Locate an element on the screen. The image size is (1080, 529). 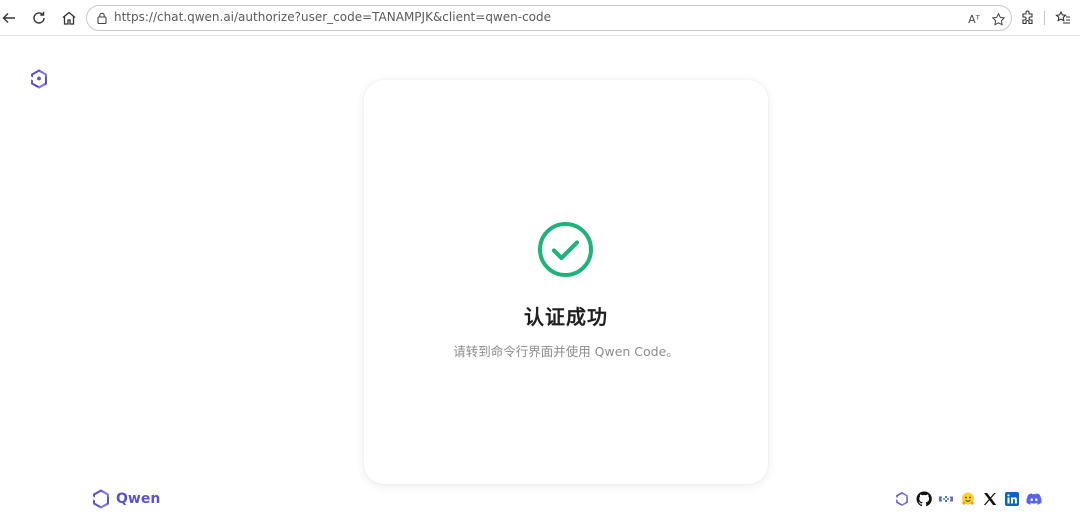
x-link is located at coordinates (989, 498).